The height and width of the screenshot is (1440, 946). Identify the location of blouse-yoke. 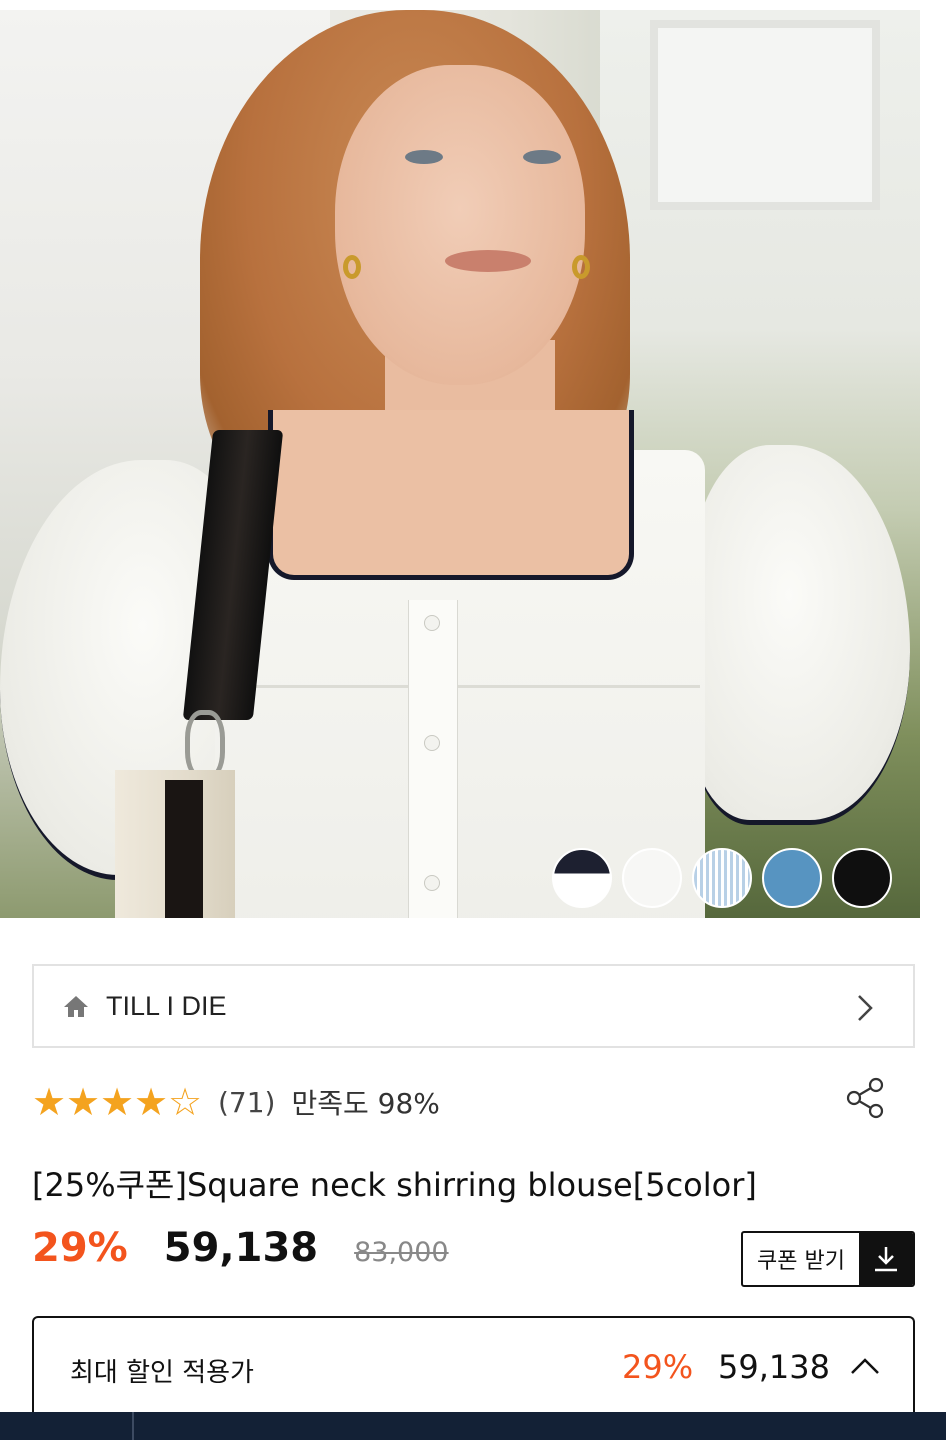
(475, 686).